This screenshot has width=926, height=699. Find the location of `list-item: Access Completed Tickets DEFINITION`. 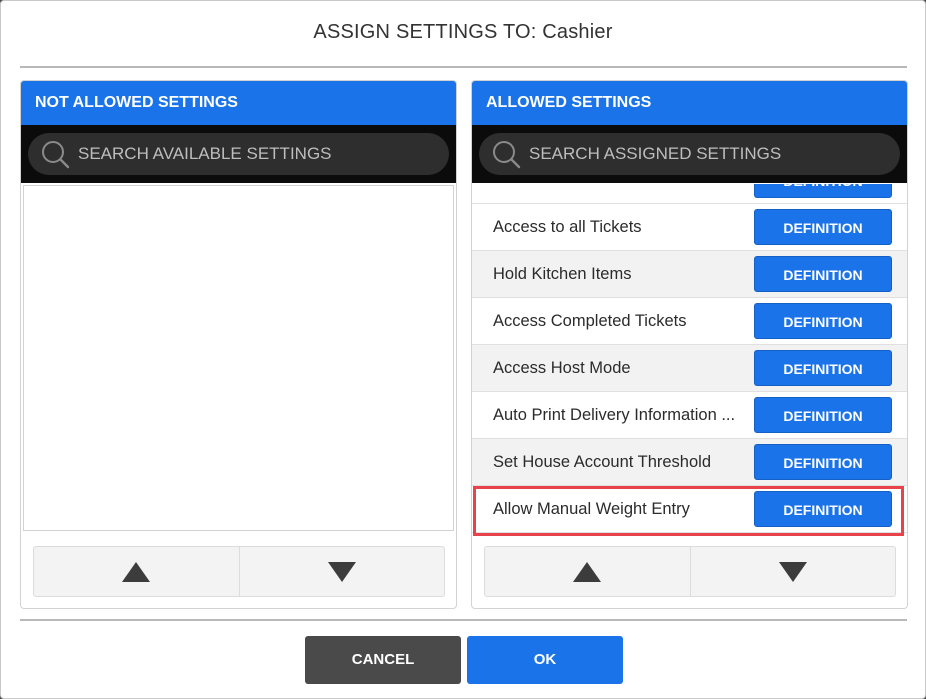

list-item: Access Completed Tickets DEFINITION is located at coordinates (689, 321).